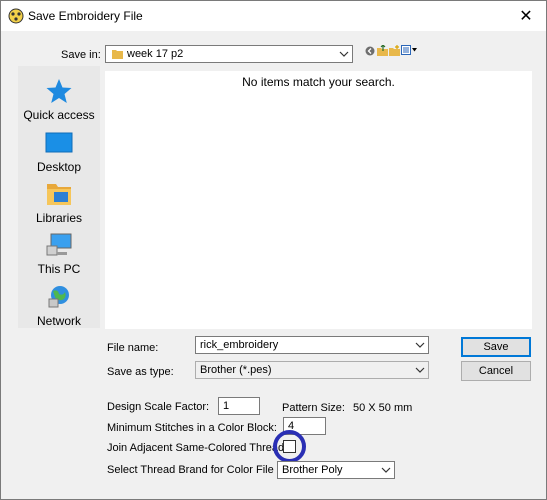  I want to click on folder-toolbar, so click(391, 51).